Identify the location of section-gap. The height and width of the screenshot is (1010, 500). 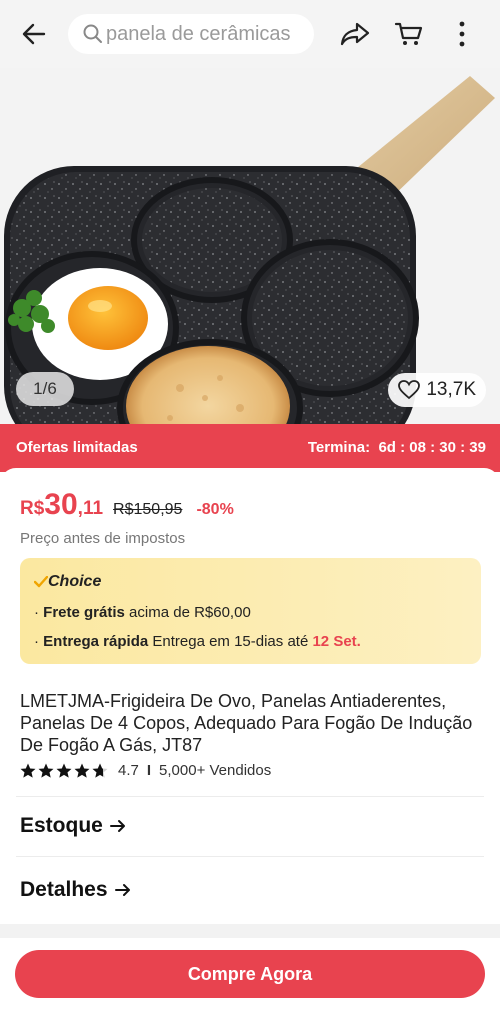
(250, 931).